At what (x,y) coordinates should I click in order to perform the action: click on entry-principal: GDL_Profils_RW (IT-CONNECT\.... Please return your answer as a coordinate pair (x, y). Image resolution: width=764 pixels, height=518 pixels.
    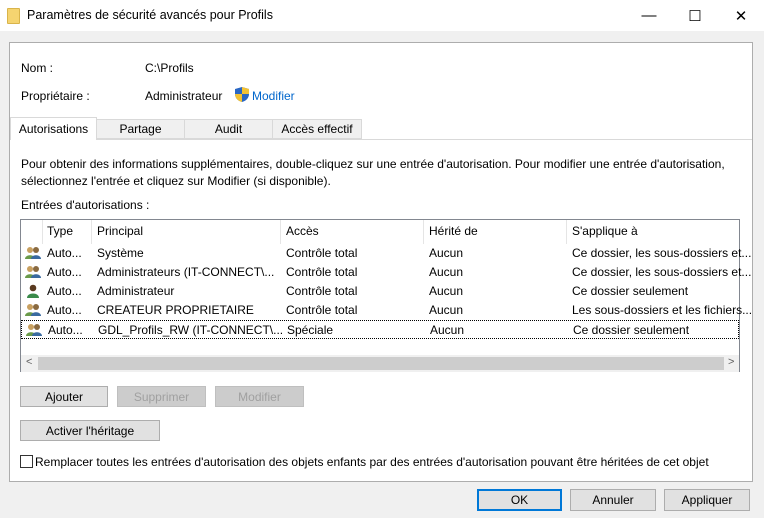
    Looking at the image, I should click on (191, 330).